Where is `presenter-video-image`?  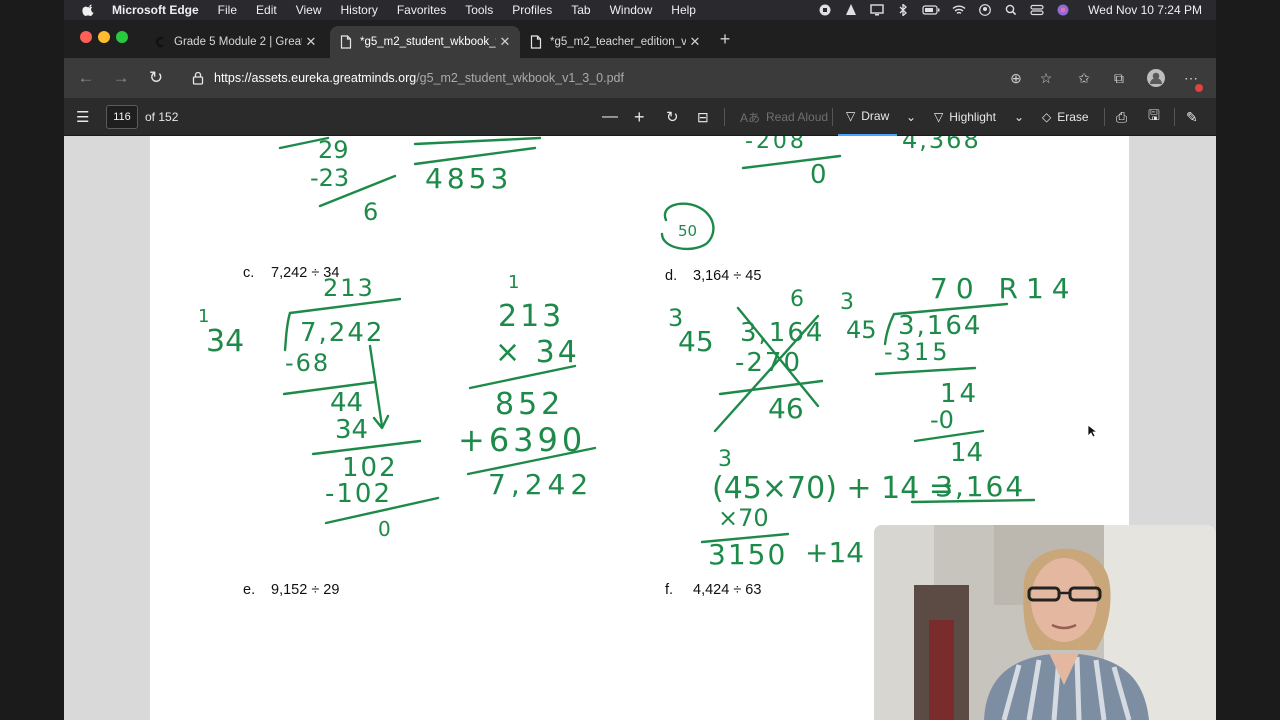 presenter-video-image is located at coordinates (1045, 622).